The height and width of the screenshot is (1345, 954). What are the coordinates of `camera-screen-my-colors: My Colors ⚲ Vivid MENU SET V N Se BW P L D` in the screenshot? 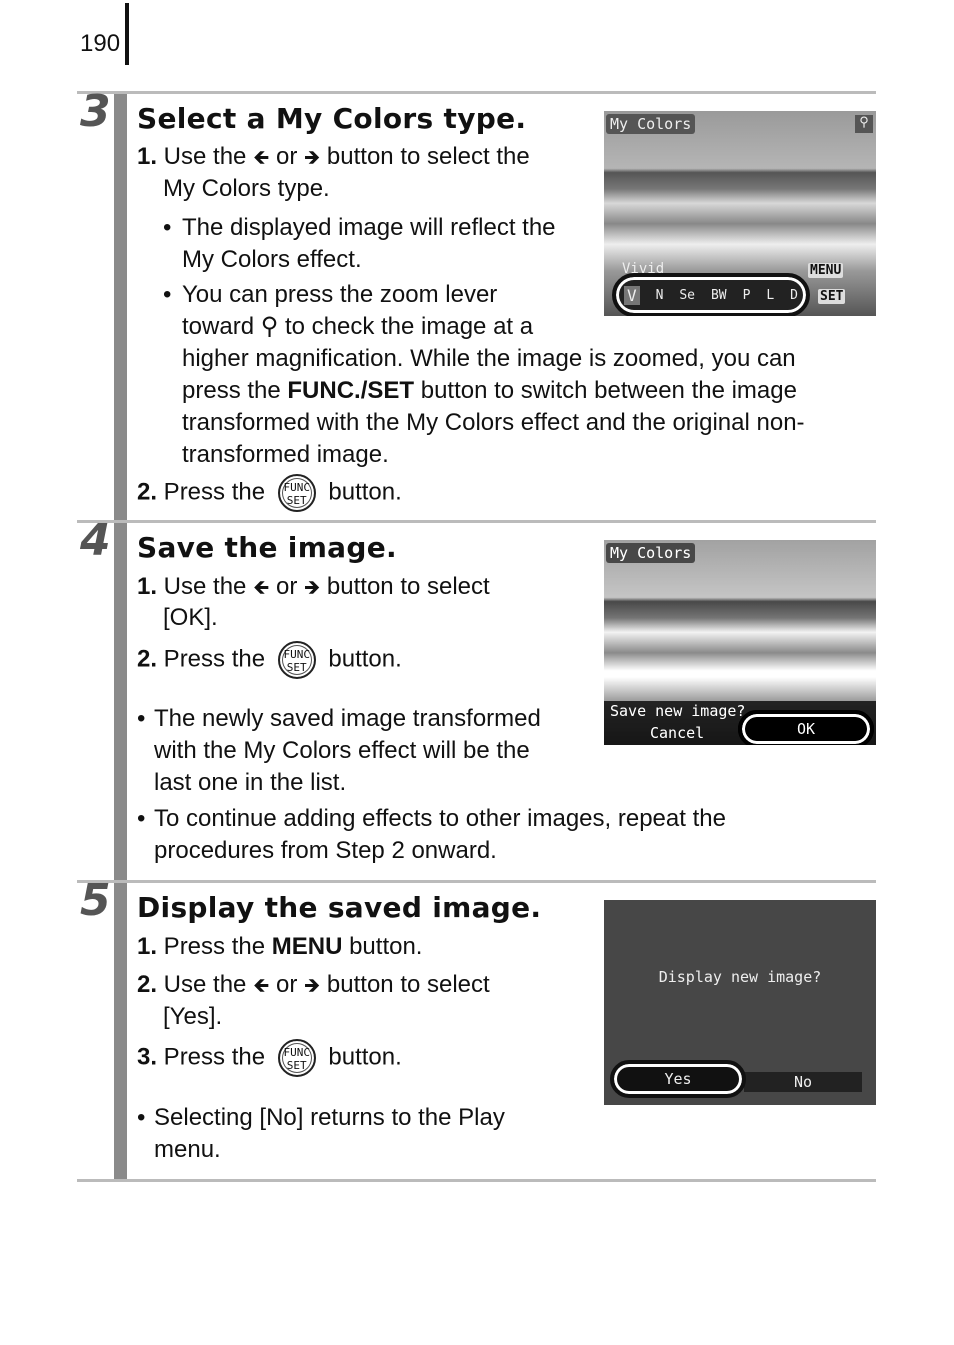 It's located at (740, 213).